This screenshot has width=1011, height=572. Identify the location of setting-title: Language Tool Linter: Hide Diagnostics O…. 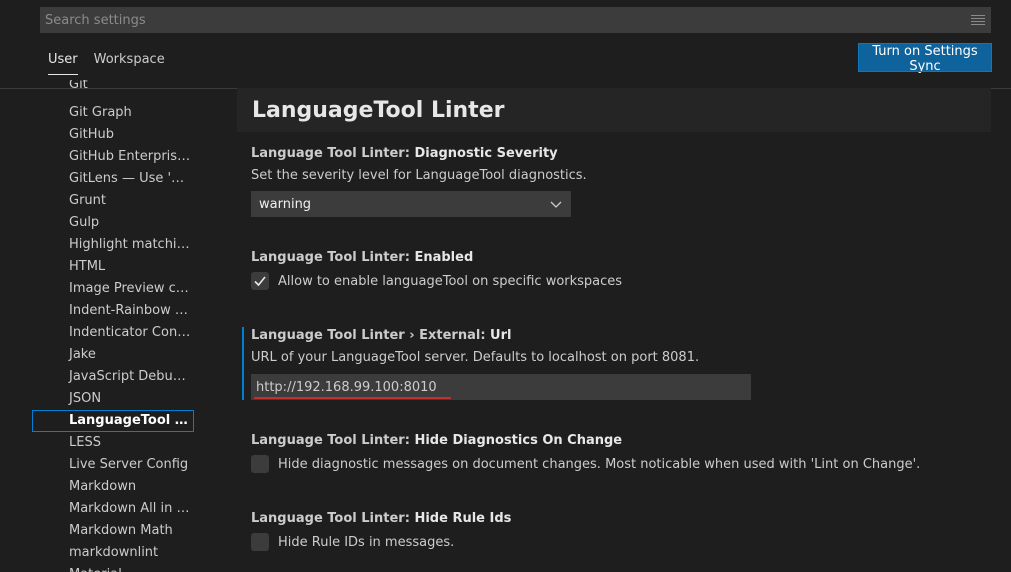
(585, 440).